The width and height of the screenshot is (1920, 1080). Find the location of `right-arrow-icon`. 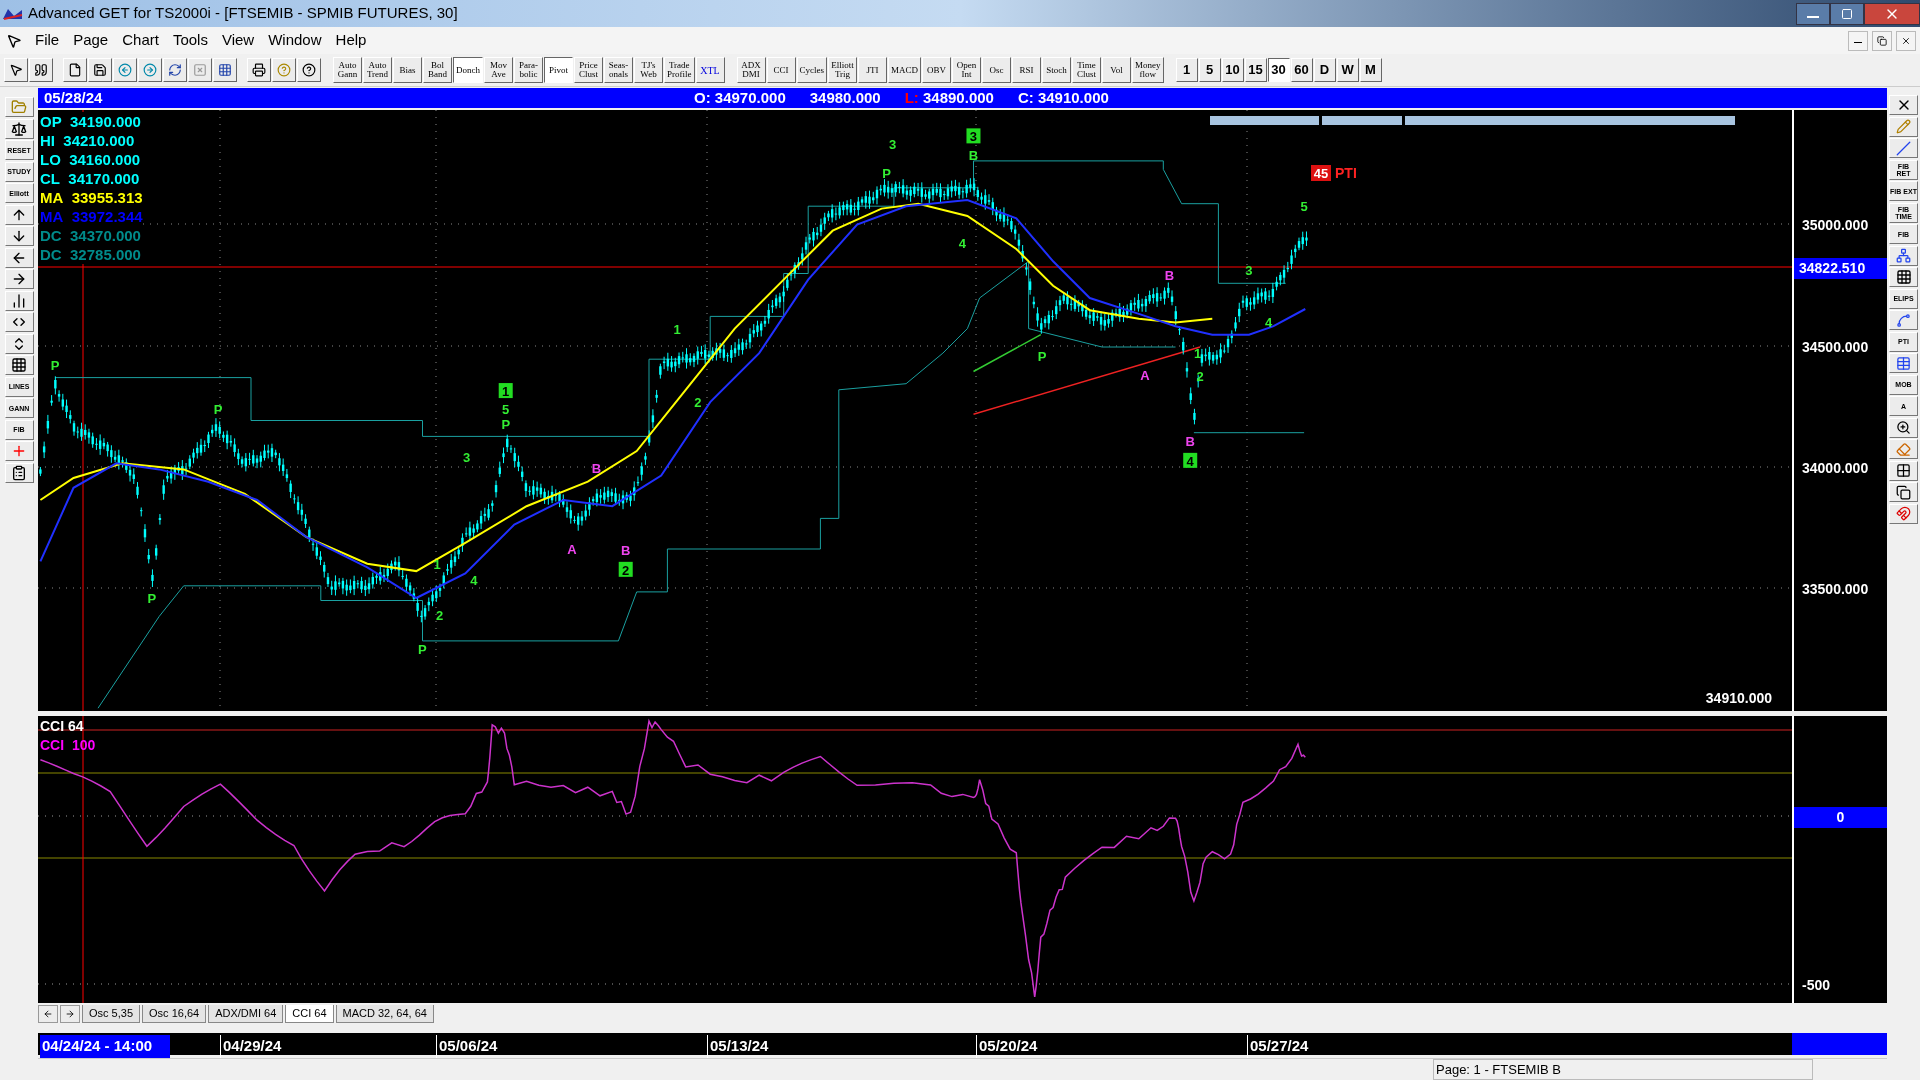

right-arrow-icon is located at coordinates (70, 1014).